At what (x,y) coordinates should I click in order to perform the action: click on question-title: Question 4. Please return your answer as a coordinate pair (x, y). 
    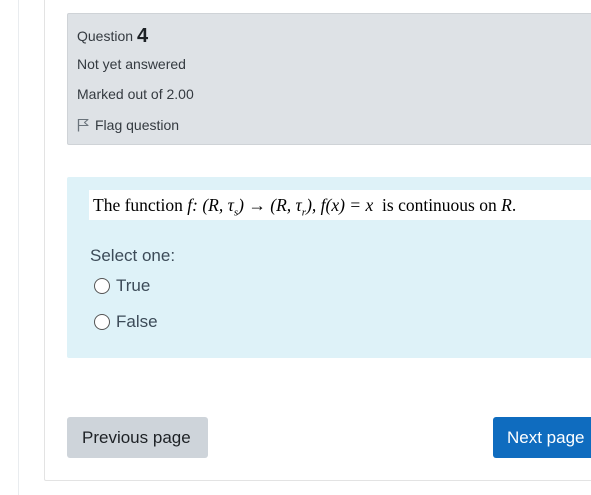
    Looking at the image, I should click on (112, 35).